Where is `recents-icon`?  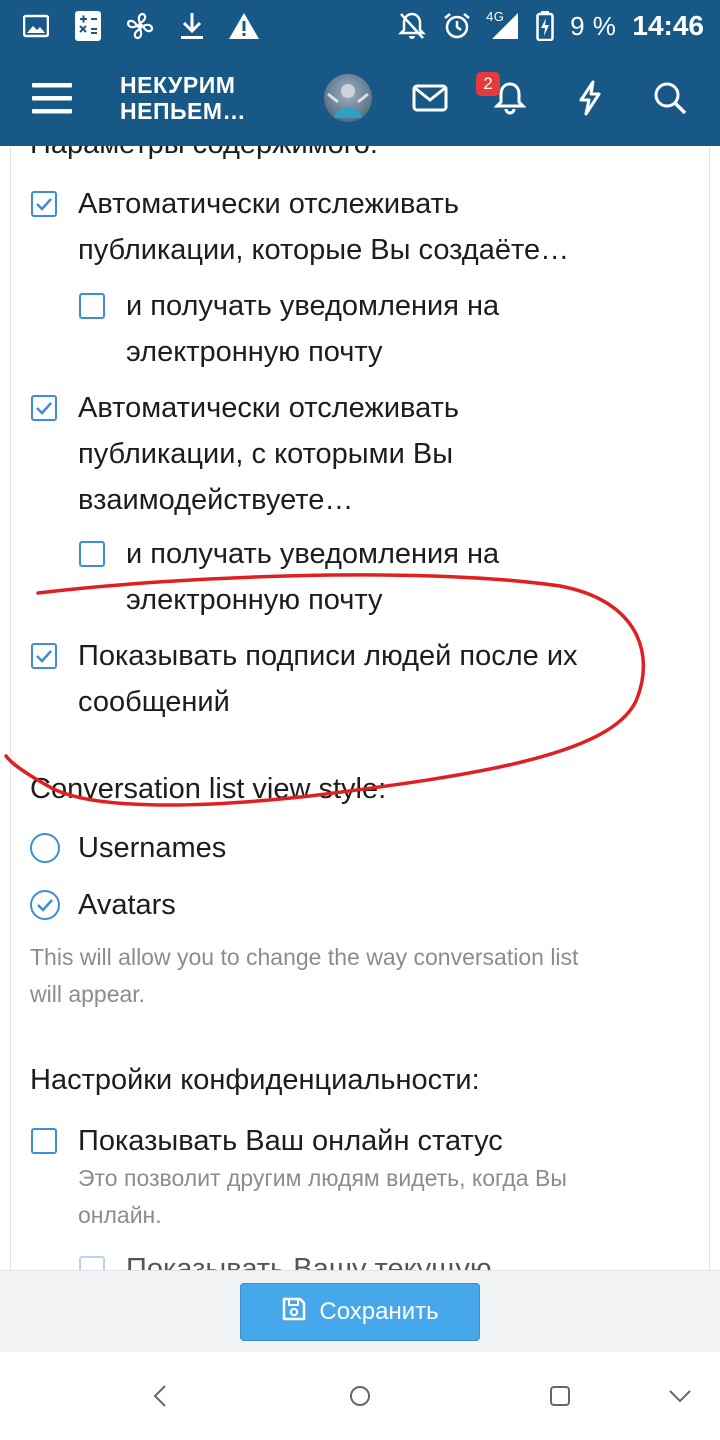
recents-icon is located at coordinates (560, 1396).